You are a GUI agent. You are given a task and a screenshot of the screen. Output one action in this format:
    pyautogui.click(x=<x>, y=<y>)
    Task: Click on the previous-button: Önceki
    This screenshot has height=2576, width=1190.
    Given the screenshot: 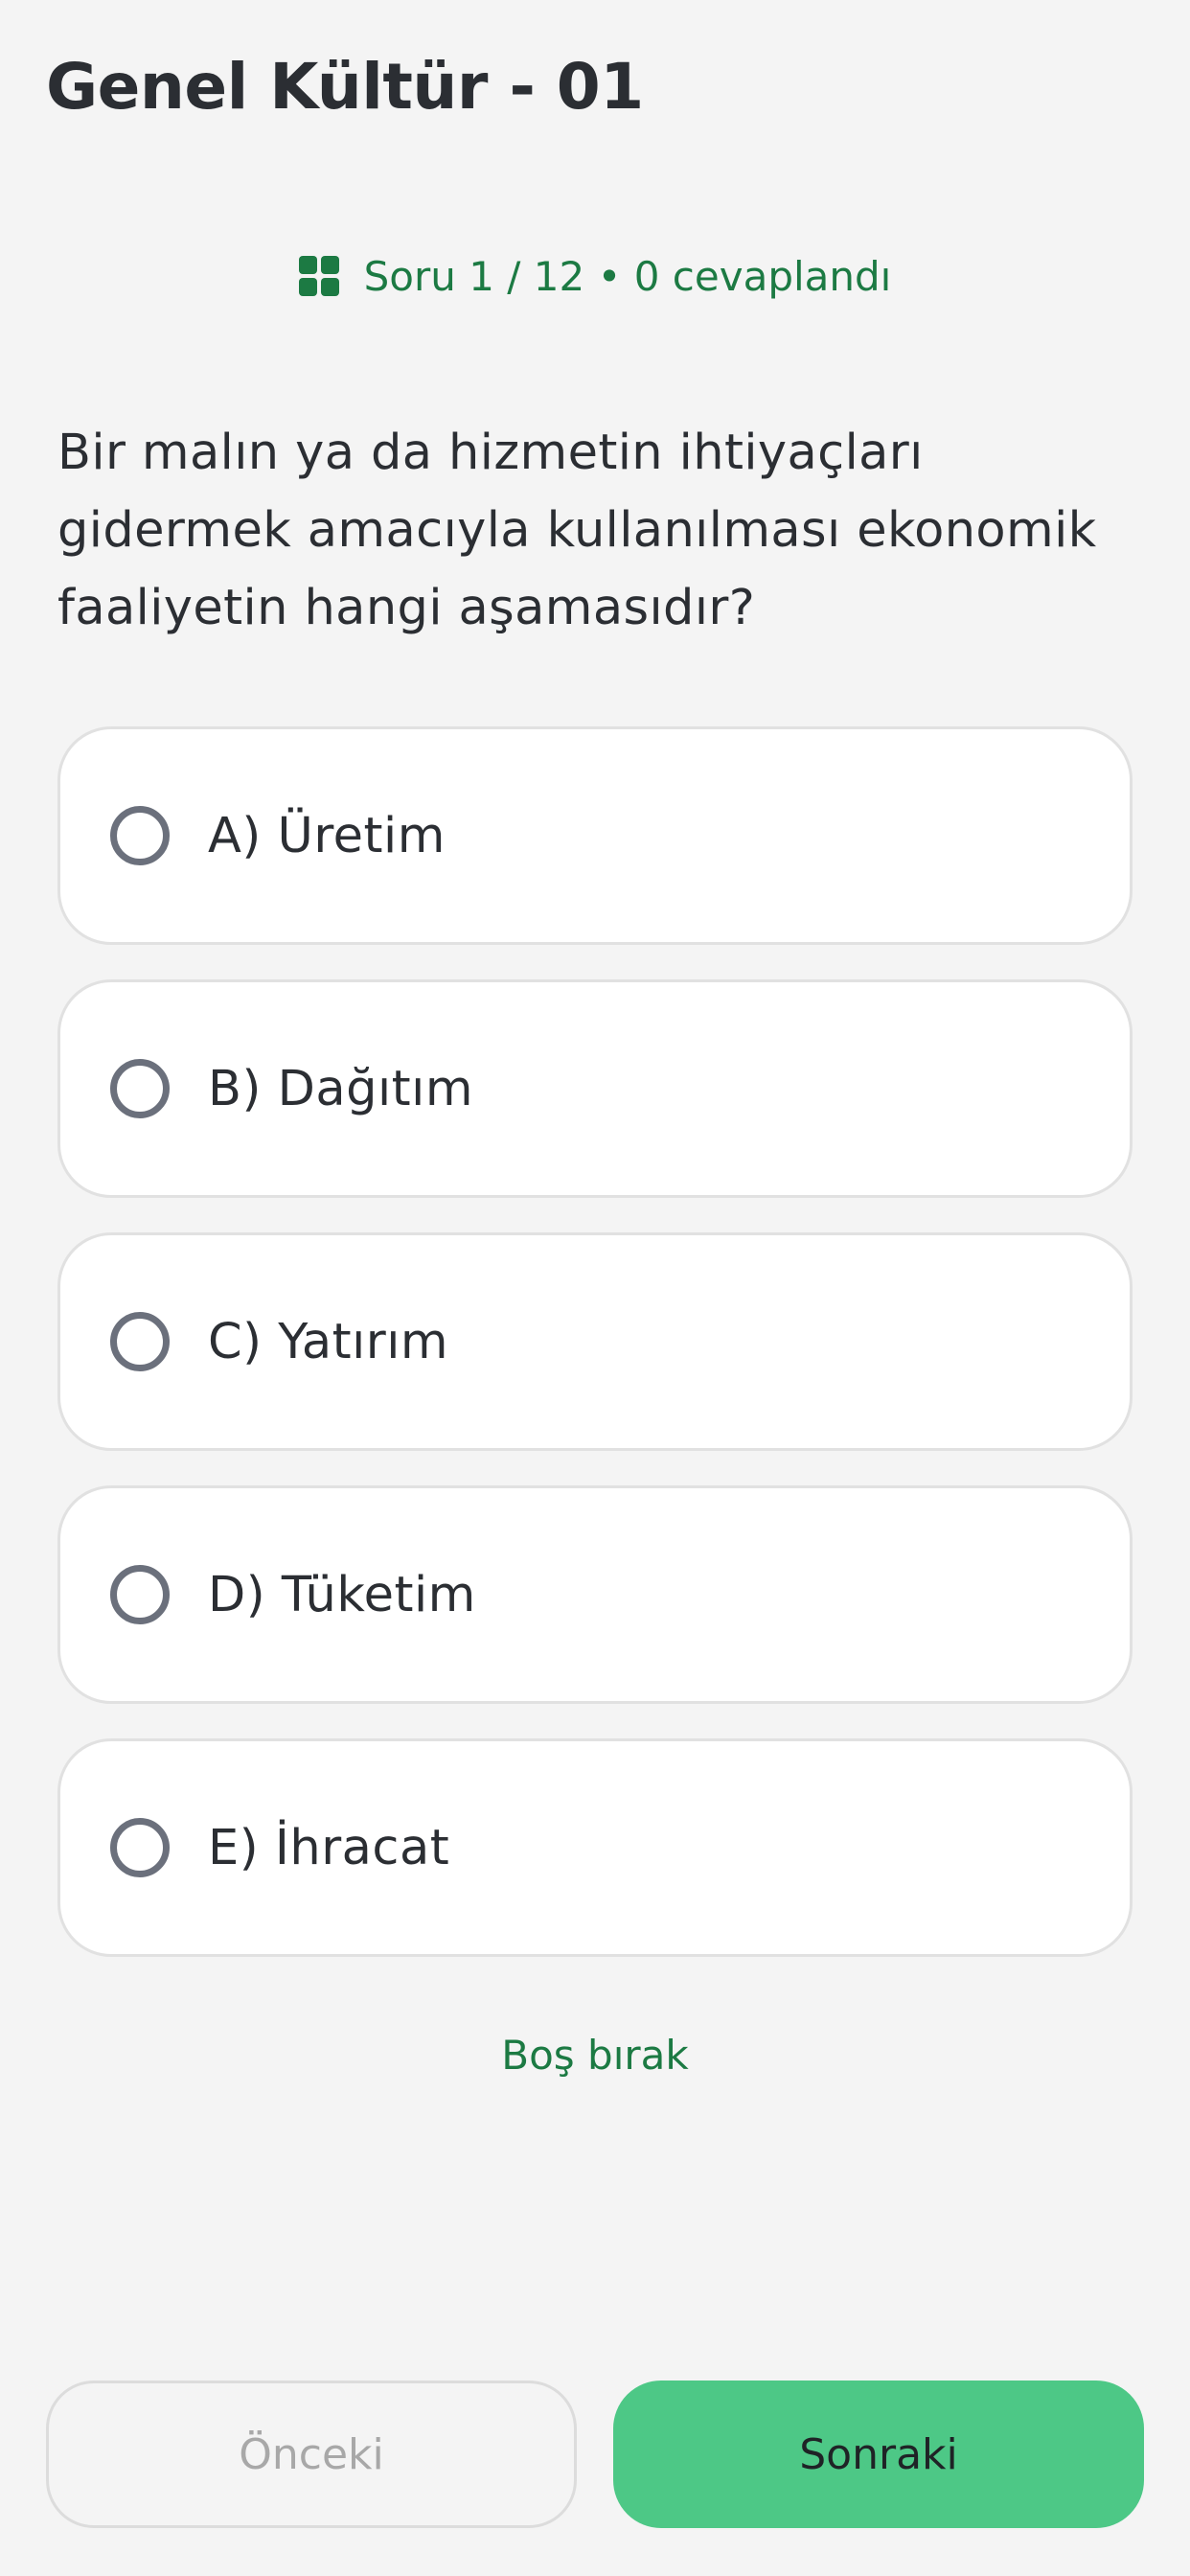 What is the action you would take?
    pyautogui.click(x=311, y=2454)
    